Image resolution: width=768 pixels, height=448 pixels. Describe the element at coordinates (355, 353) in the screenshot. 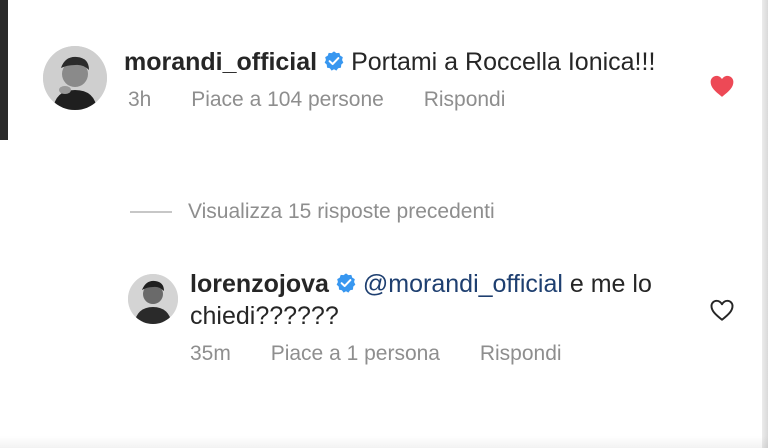

I see `likes-count-link: Piace a 1 persona` at that location.